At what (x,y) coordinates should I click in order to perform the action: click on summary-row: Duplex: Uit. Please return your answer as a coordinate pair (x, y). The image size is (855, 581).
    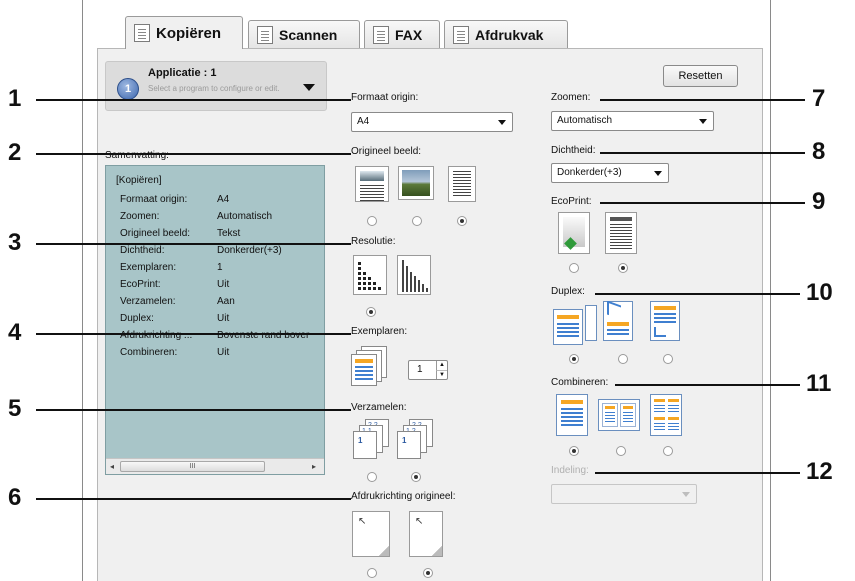
    Looking at the image, I should click on (174, 318).